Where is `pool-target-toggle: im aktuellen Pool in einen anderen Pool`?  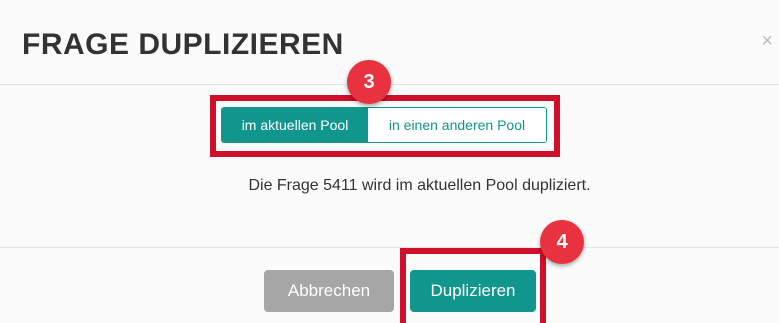 pool-target-toggle: im aktuellen Pool in einen anderen Pool is located at coordinates (384, 125).